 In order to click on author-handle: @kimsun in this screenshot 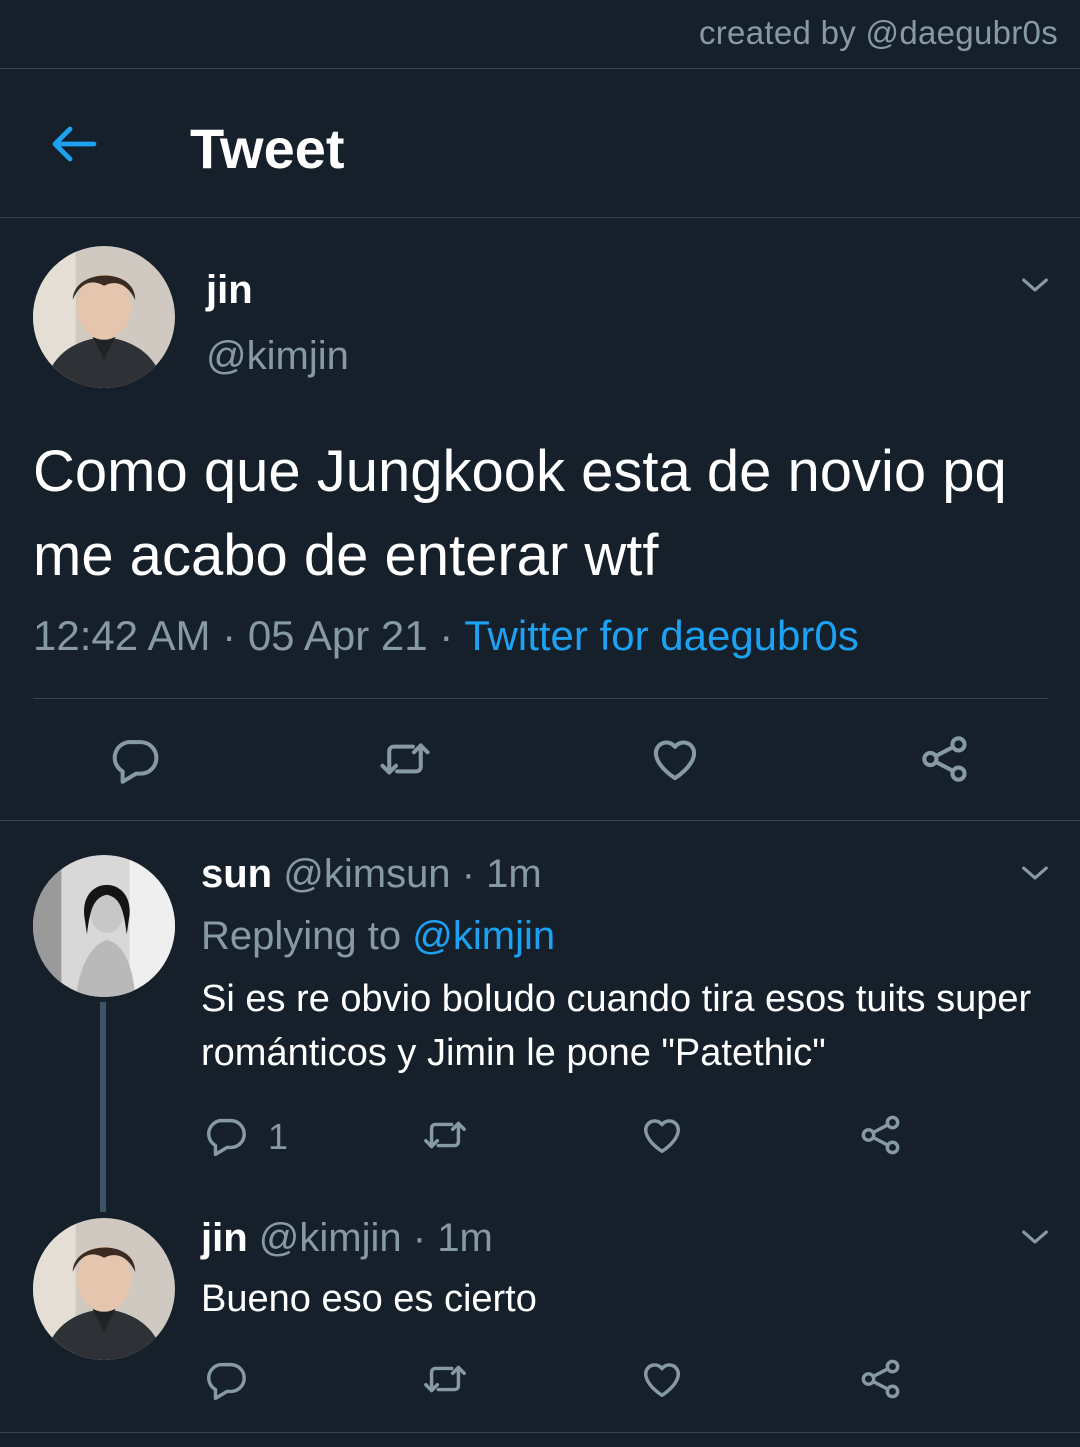, I will do `click(366, 874)`.